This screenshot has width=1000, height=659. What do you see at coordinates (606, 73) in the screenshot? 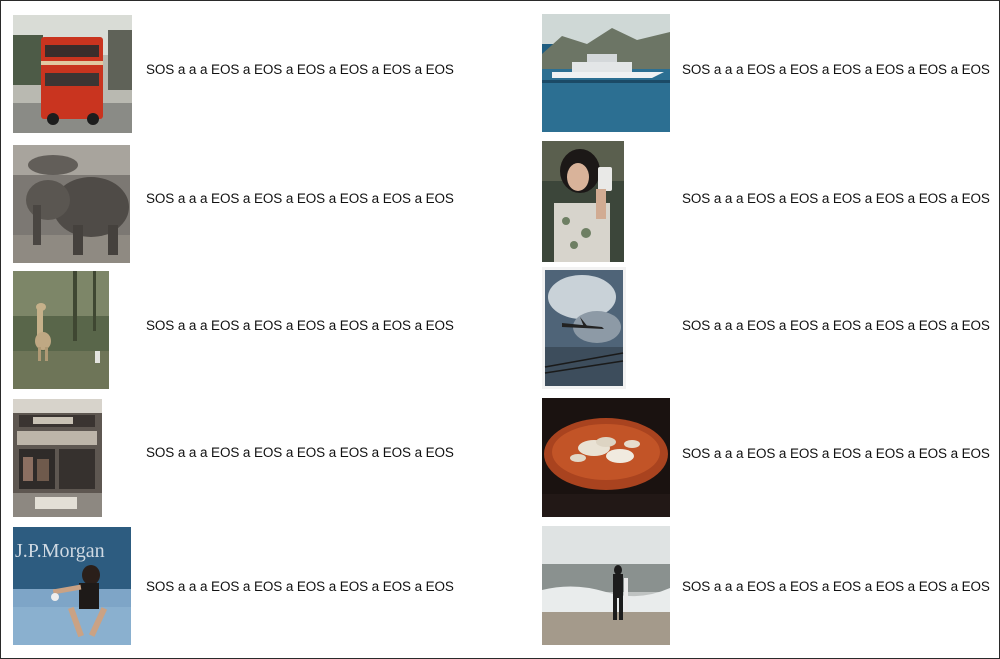
I see `yacht-harbor-photo` at bounding box center [606, 73].